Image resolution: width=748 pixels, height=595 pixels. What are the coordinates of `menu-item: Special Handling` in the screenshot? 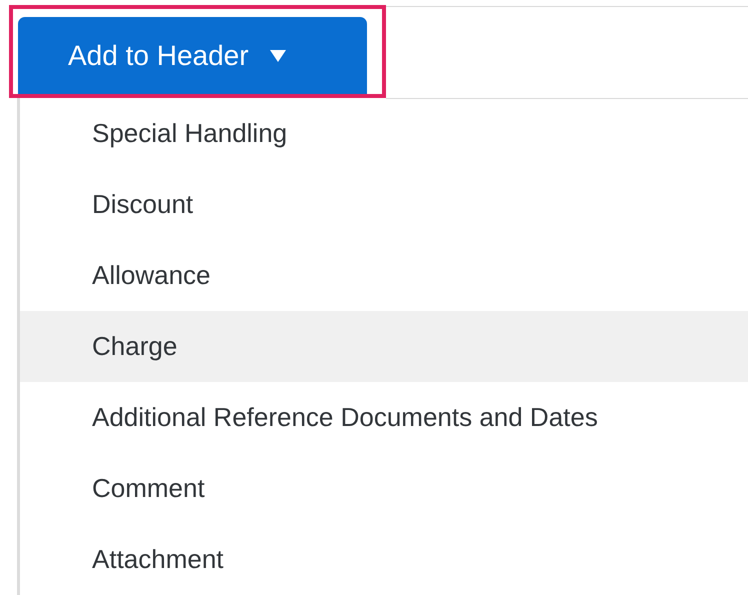 It's located at (384, 133).